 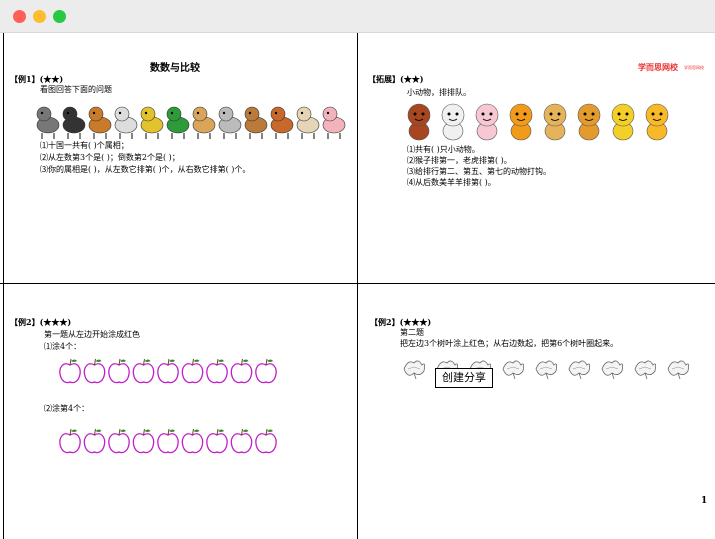 What do you see at coordinates (459, 160) in the screenshot?
I see `q2-line-2: ⑵猴子排第一，老虎排第( )。` at bounding box center [459, 160].